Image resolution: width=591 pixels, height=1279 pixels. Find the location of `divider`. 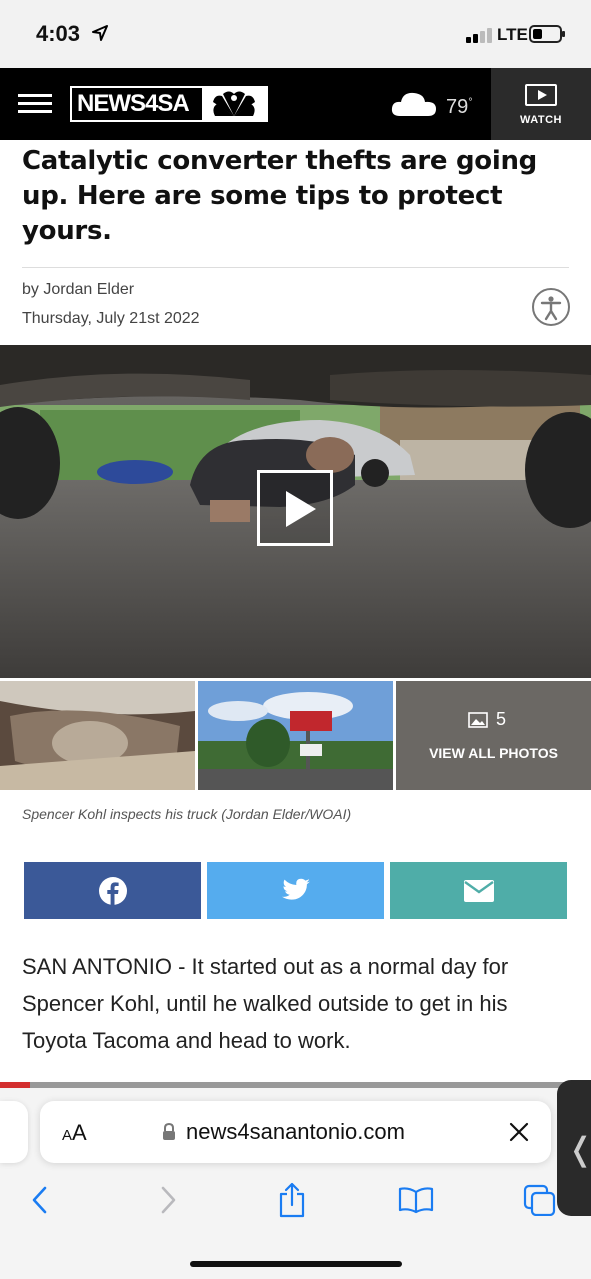

divider is located at coordinates (295, 267).